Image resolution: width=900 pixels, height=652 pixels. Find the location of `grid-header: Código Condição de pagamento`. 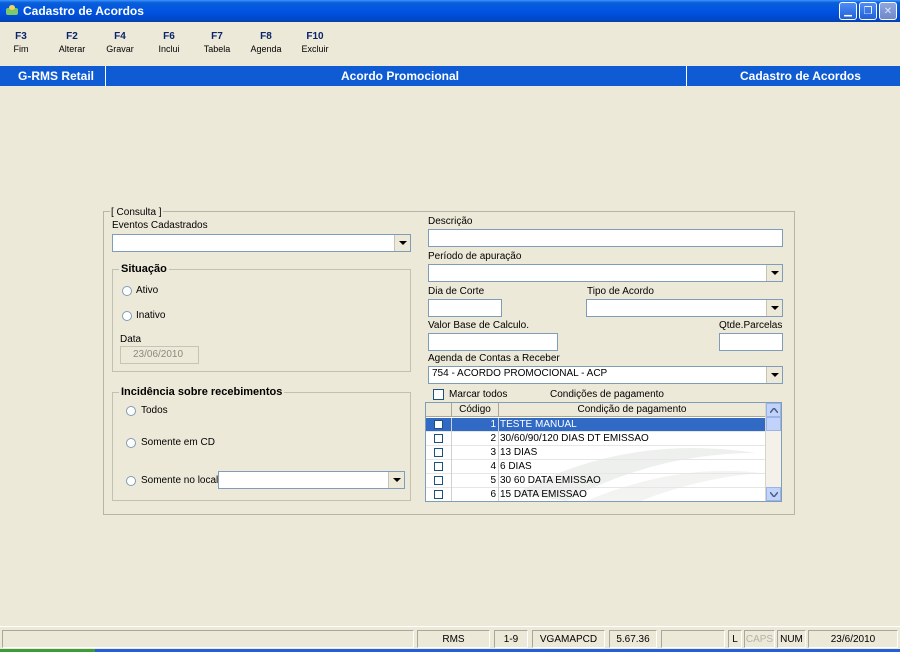

grid-header: Código Condição de pagamento is located at coordinates (595, 410).